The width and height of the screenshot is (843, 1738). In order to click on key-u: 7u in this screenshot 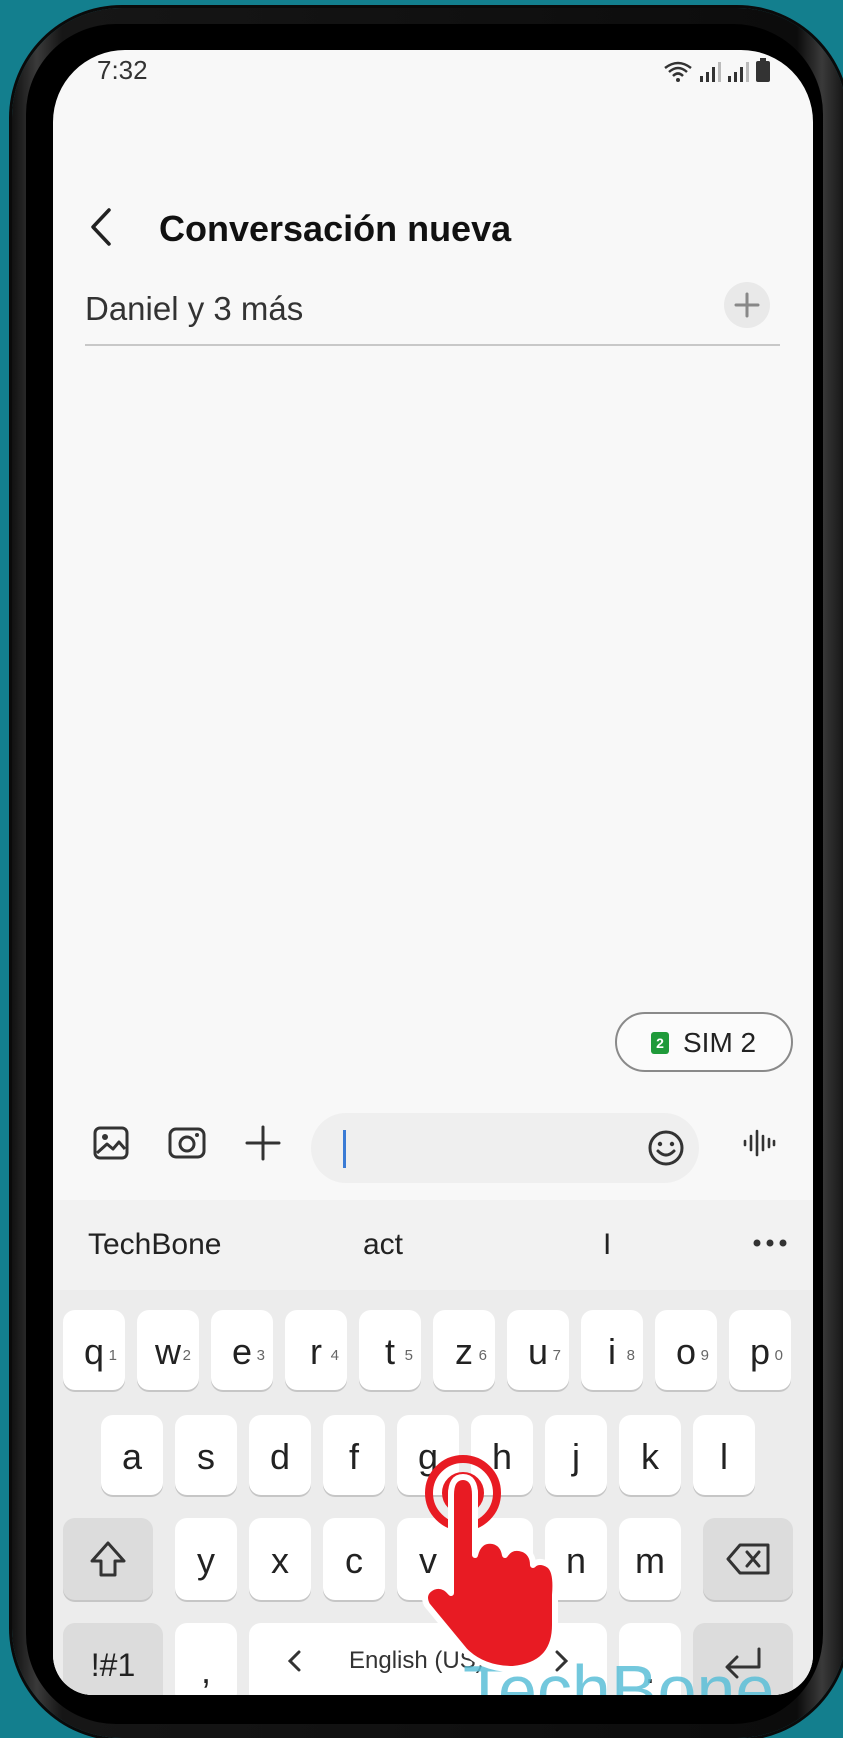, I will do `click(538, 1350)`.